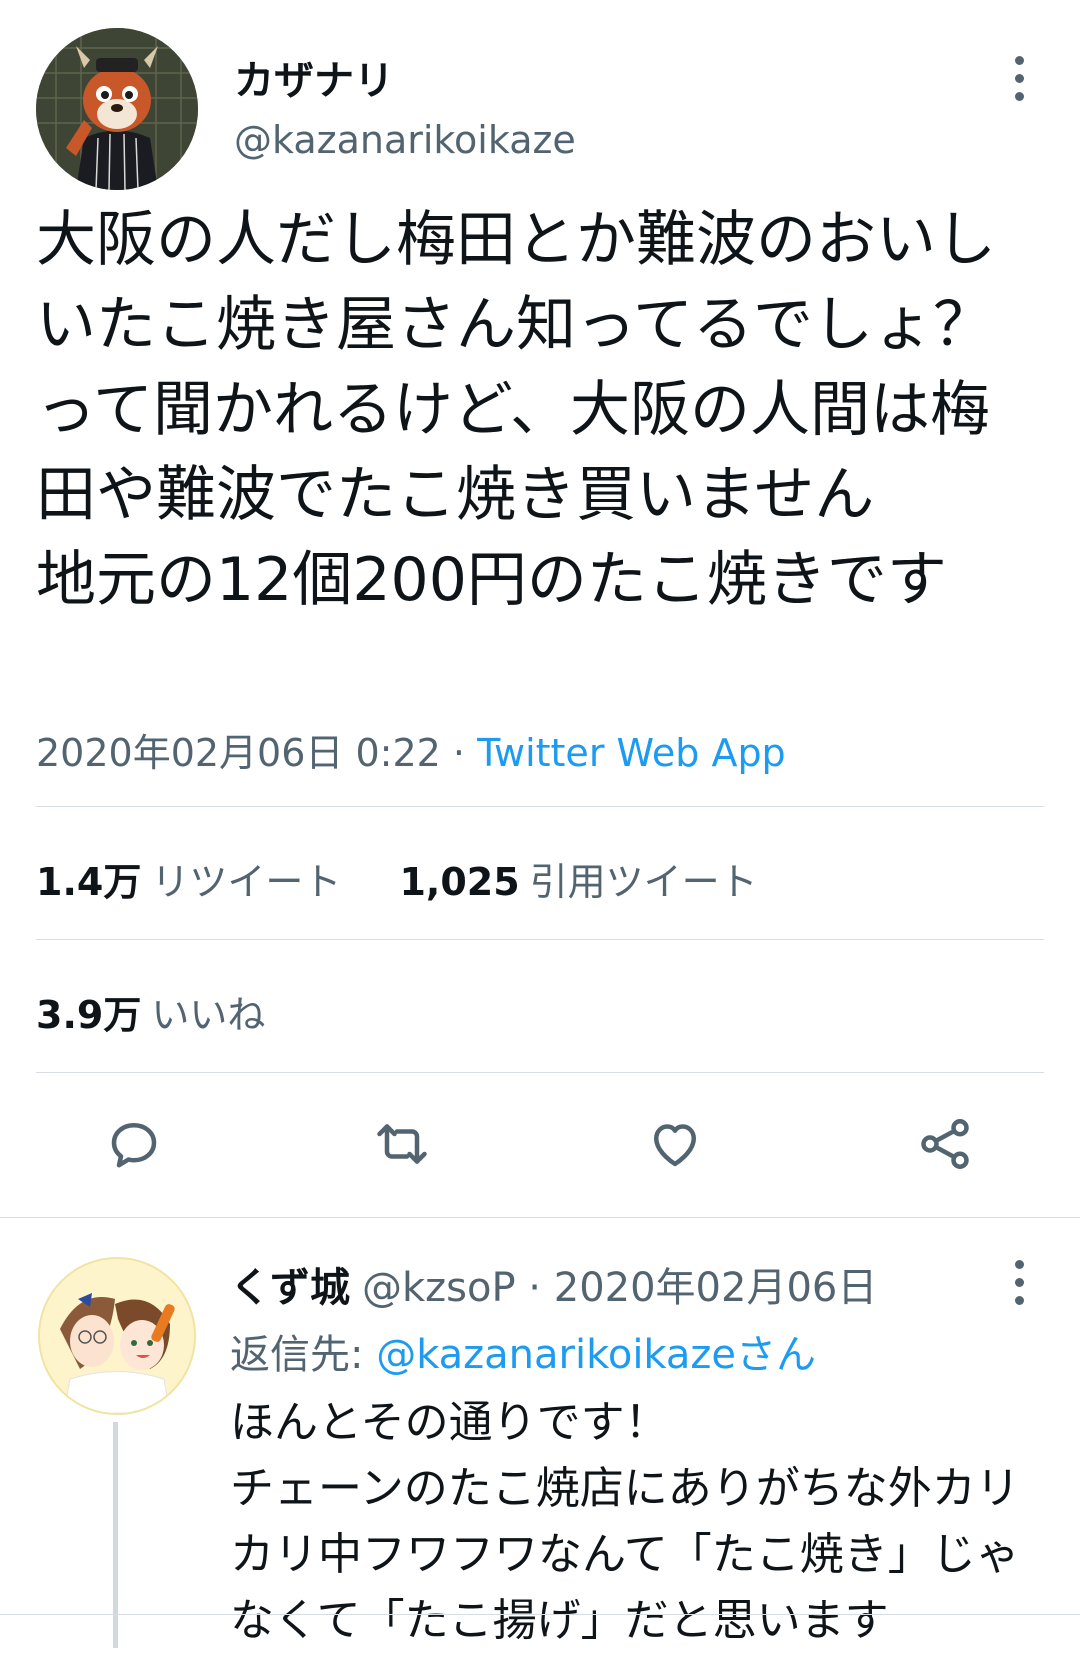 The height and width of the screenshot is (1654, 1080). I want to click on reply-author-avatar, so click(117, 1336).